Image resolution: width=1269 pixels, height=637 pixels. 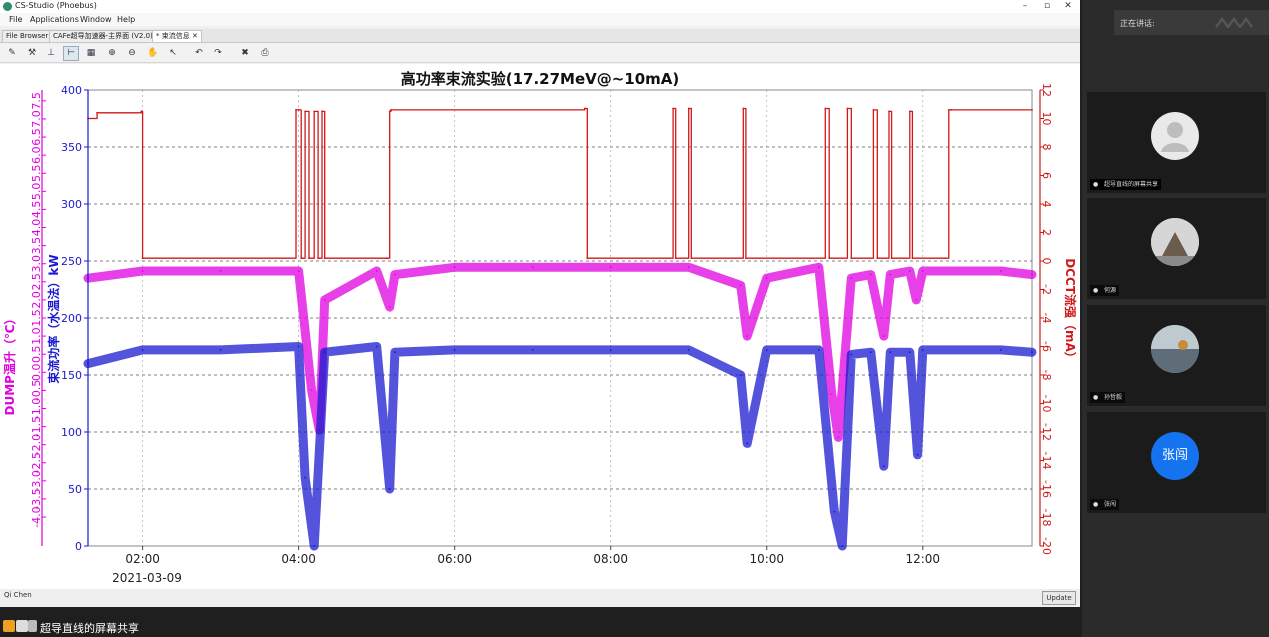 What do you see at coordinates (112, 53) in the screenshot?
I see `zoom-in-icon: ⊕` at bounding box center [112, 53].